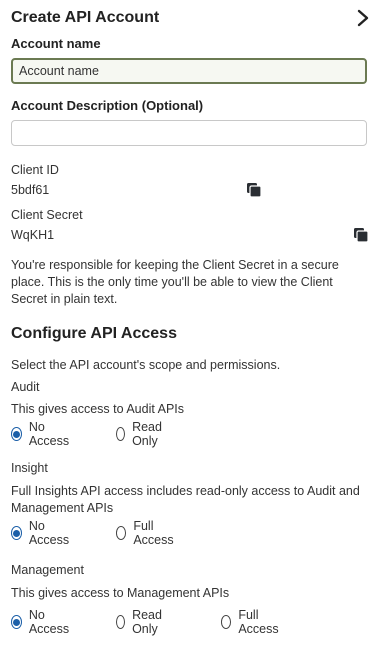  I want to click on audit-description: This gives access to Audit APIs, so click(97, 409).